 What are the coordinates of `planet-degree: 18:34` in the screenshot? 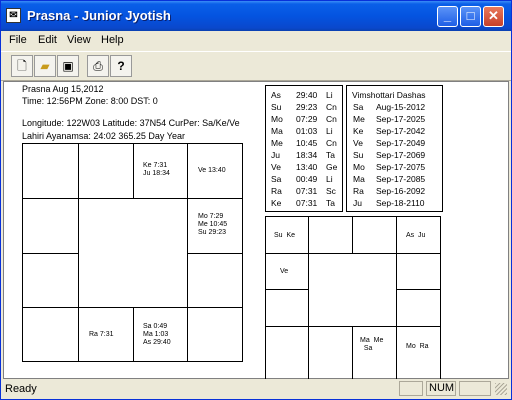 It's located at (307, 155).